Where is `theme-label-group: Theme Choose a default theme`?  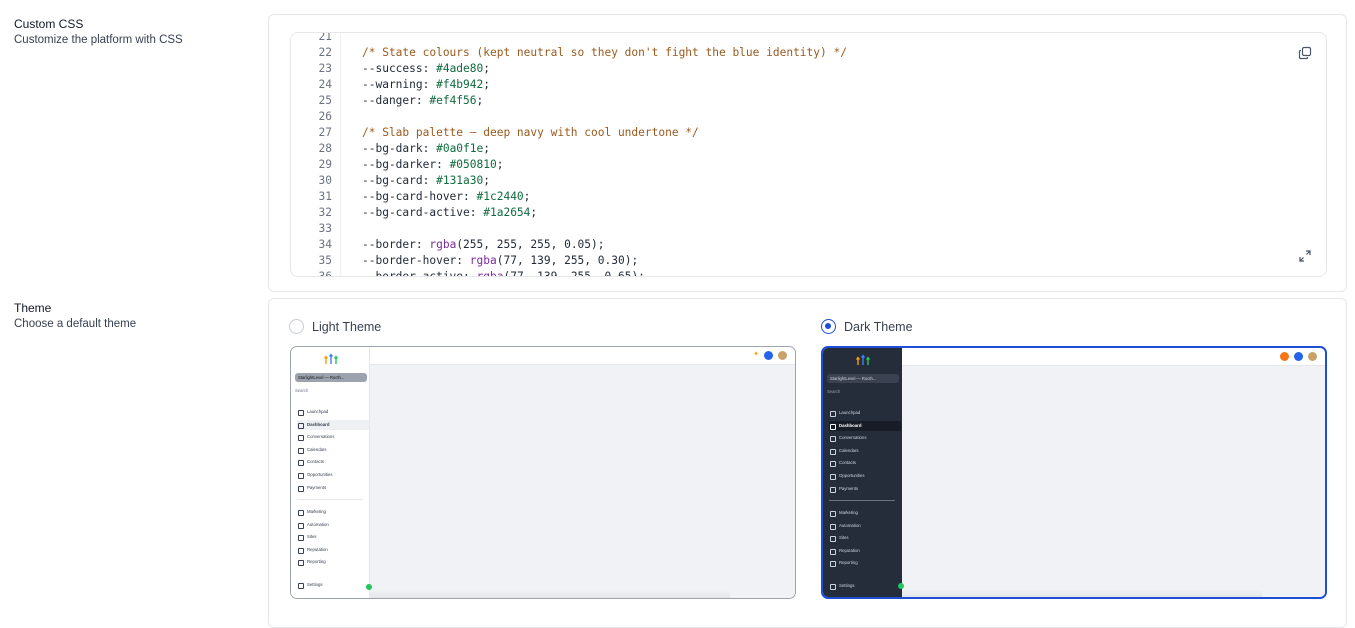 theme-label-group: Theme Choose a default theme is located at coordinates (75, 316).